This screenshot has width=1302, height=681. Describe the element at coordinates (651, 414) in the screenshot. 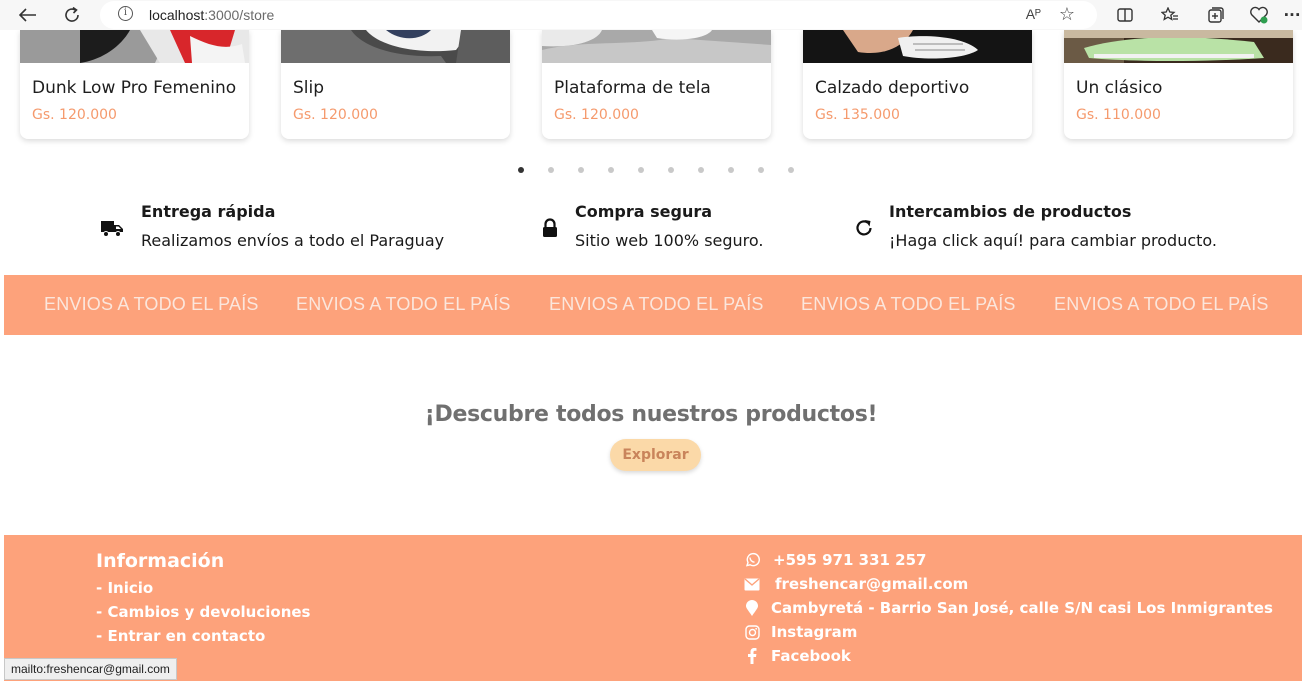

I see `discover-heading: ¡Descubre todos nuestros productos!` at that location.